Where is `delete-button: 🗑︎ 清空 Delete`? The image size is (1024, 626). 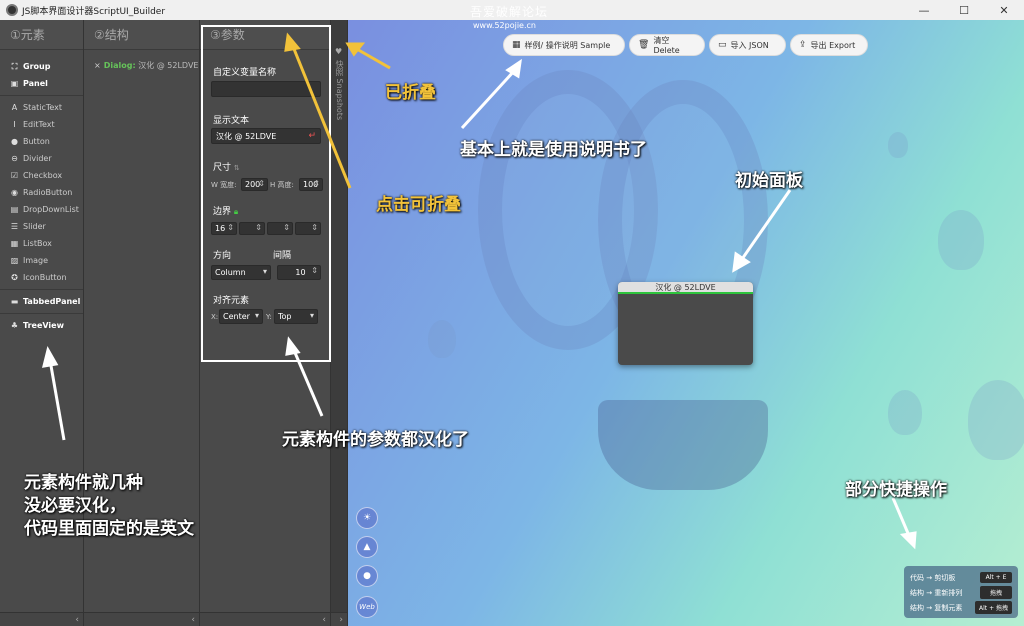
delete-button: 🗑︎ 清空 Delete is located at coordinates (667, 45).